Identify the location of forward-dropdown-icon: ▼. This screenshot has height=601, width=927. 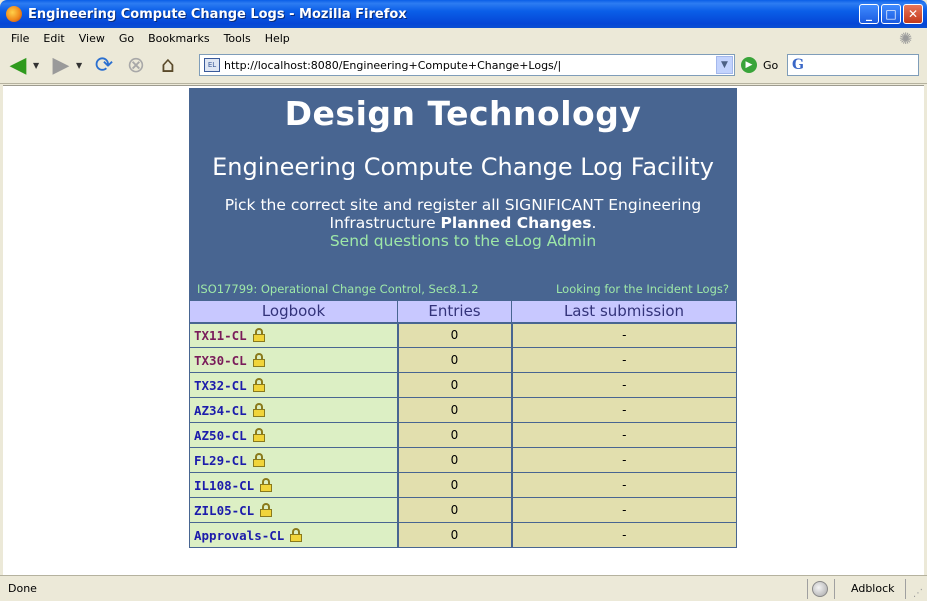
(81, 65).